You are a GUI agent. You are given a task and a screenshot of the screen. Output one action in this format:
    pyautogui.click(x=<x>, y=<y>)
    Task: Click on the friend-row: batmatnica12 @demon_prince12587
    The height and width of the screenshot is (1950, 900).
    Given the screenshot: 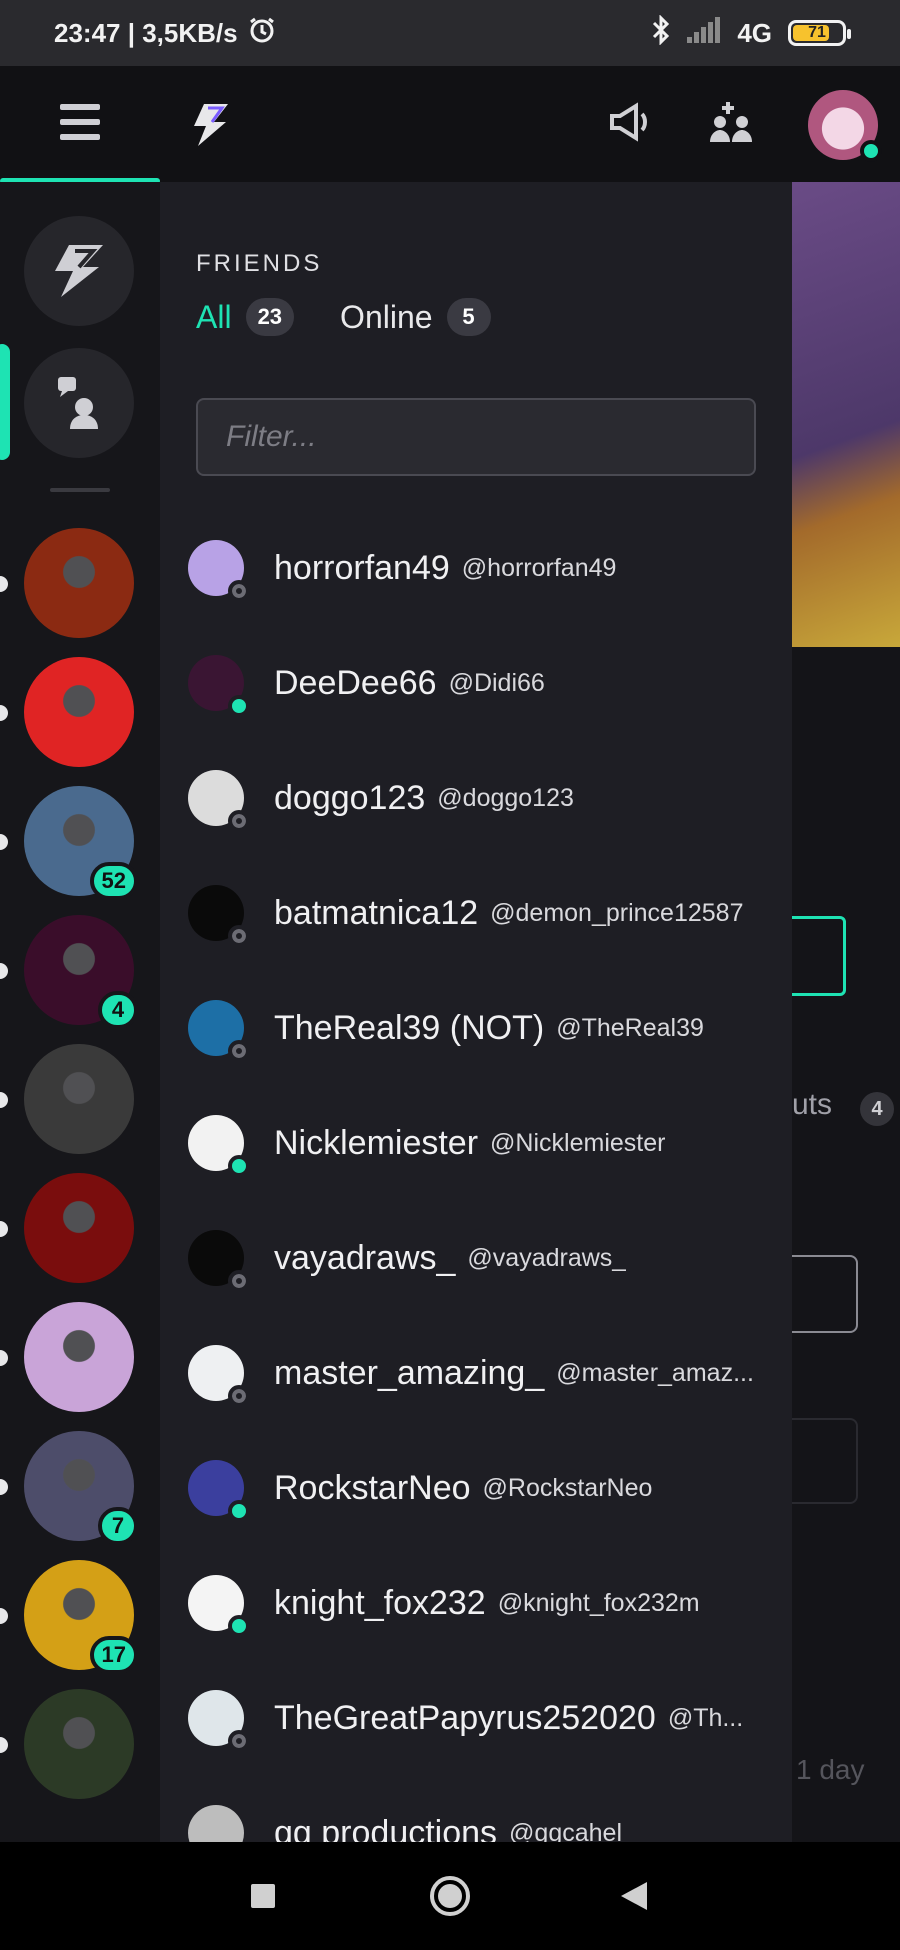 What is the action you would take?
    pyautogui.click(x=483, y=913)
    